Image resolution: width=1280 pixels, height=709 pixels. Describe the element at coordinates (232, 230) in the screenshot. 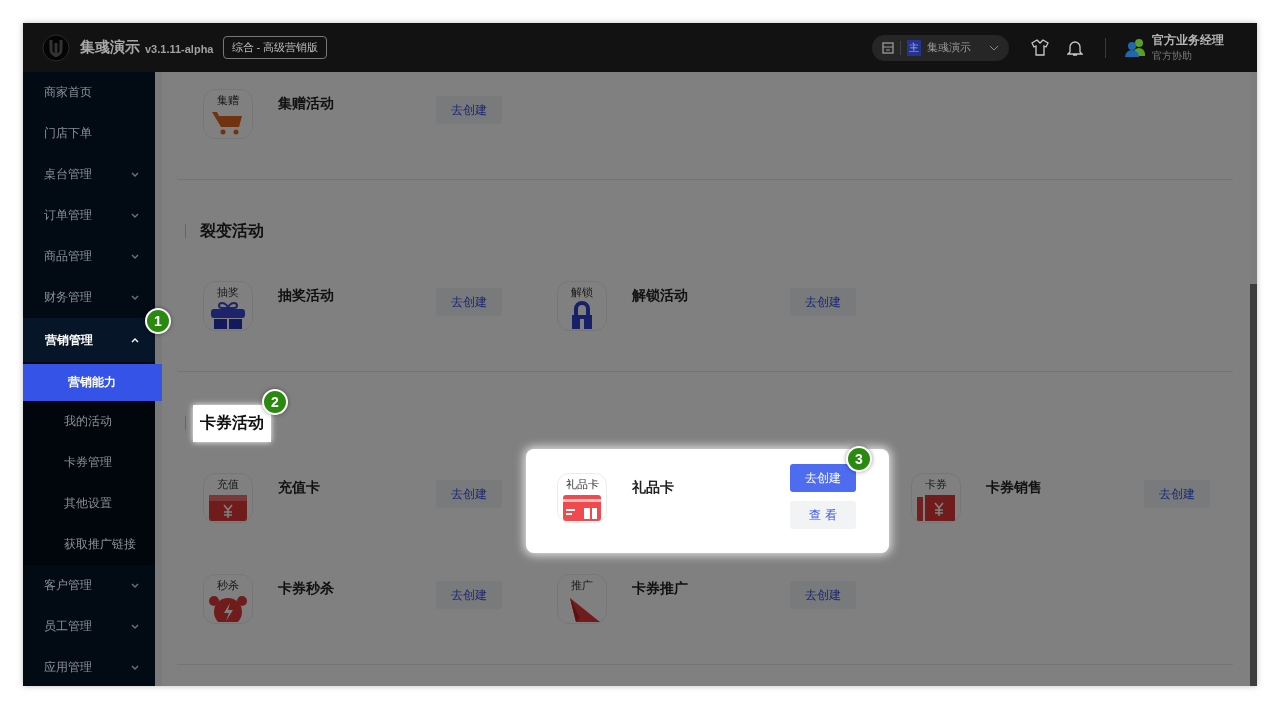

I see `section-title: 裂变活动` at that location.